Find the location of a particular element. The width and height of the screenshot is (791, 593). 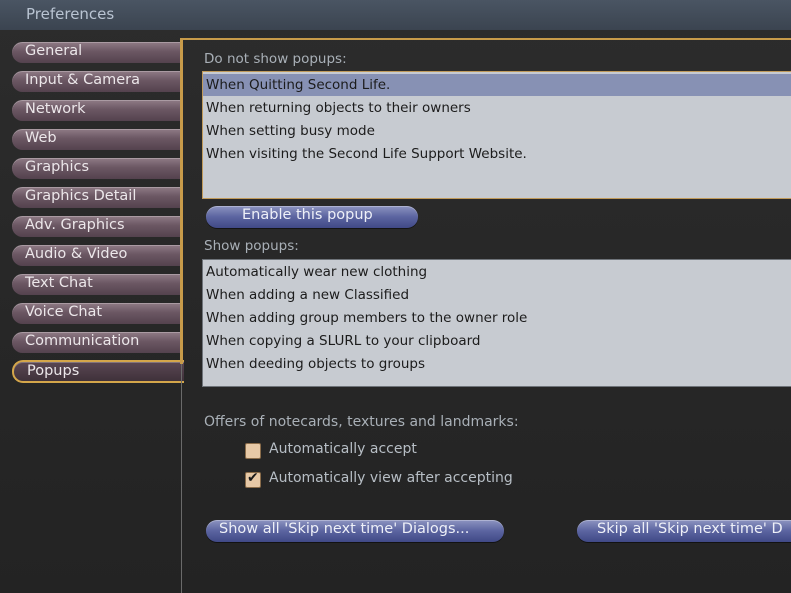

tab-general: General is located at coordinates (97, 52).